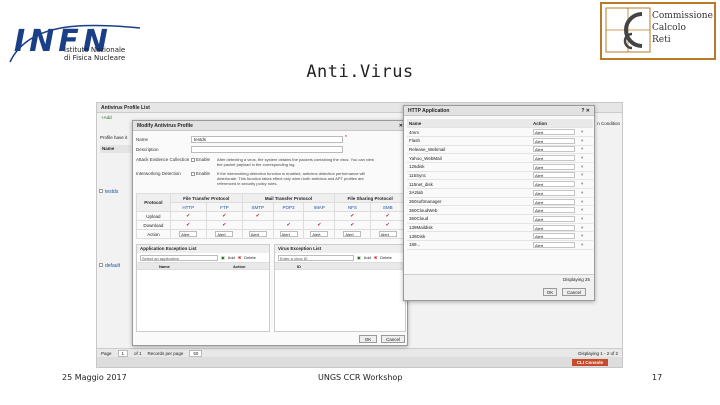 This screenshot has height=405, width=720. Describe the element at coordinates (368, 339) in the screenshot. I see `ok-button: OK` at that location.